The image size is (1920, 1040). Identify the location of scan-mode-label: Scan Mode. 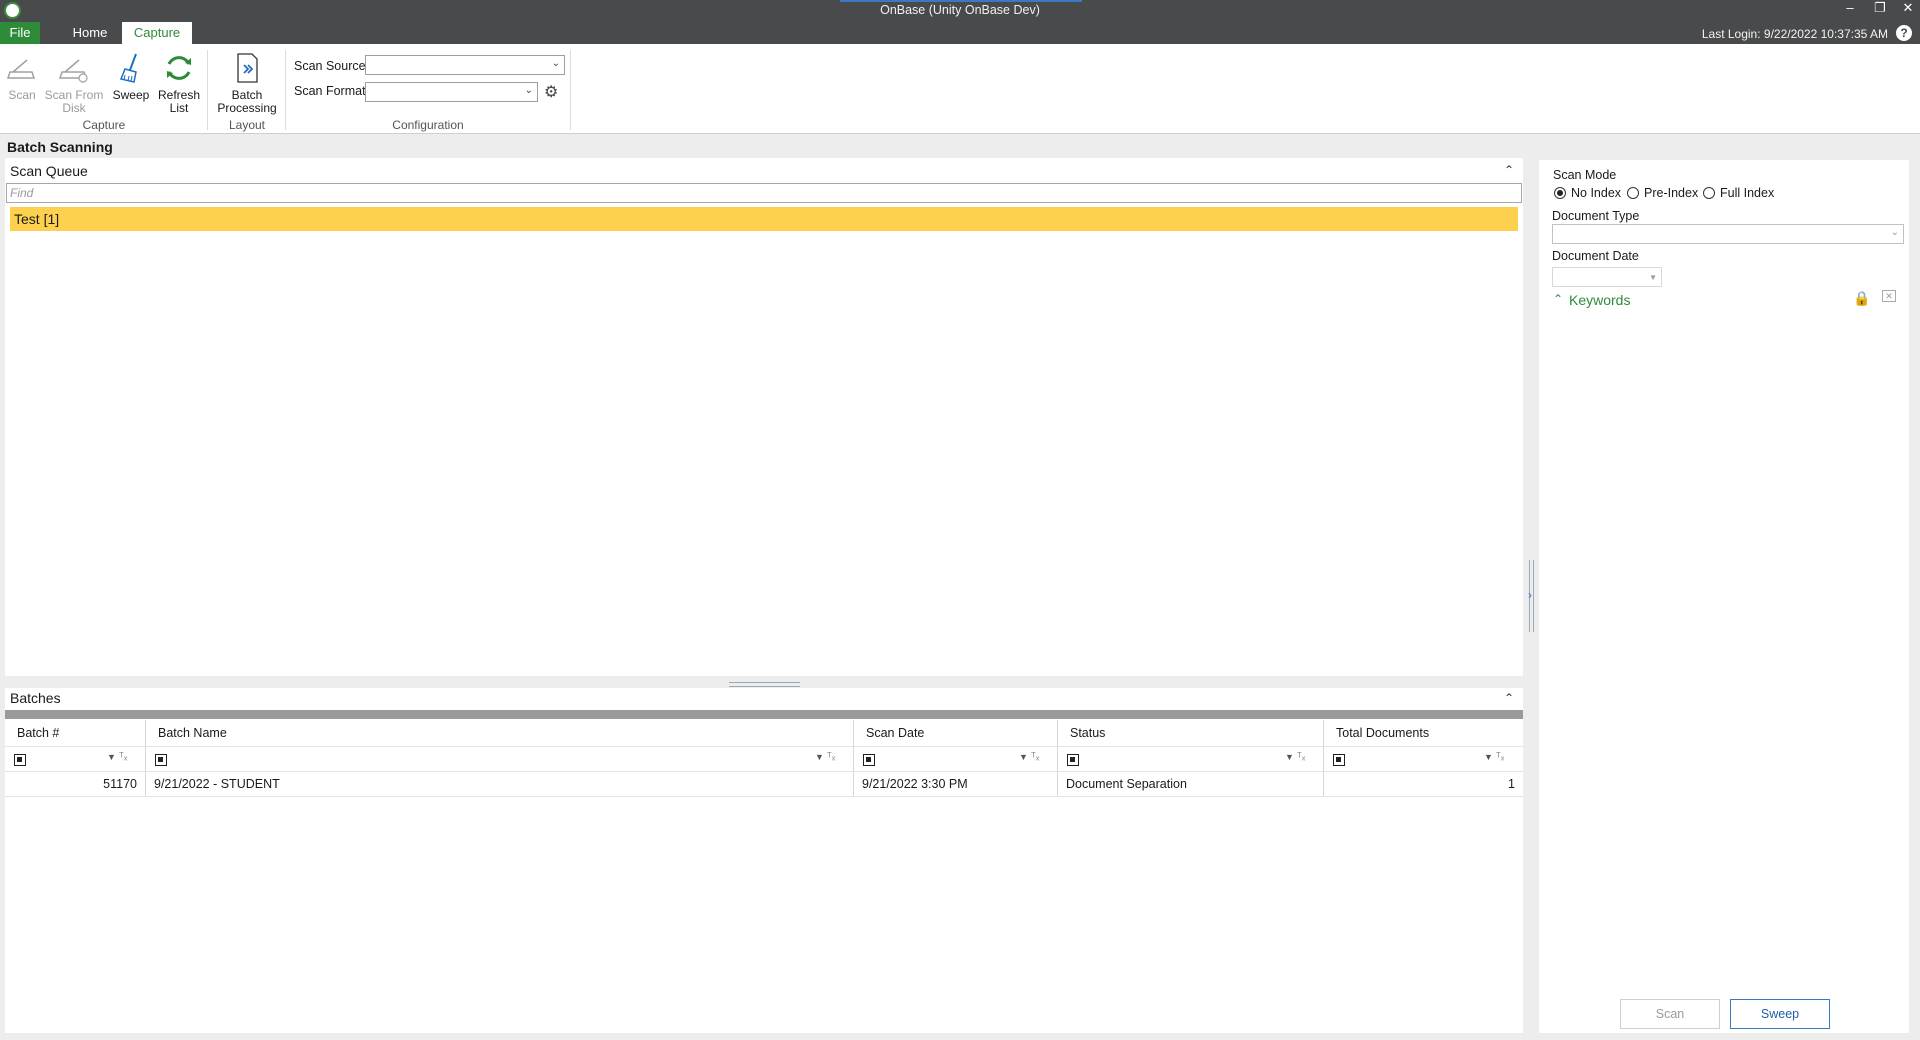
(1585, 175).